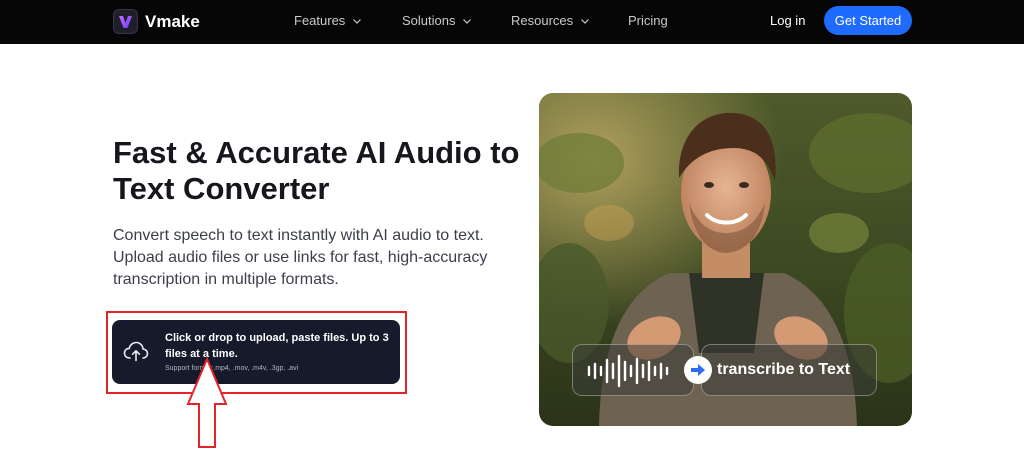 The width and height of the screenshot is (1024, 465). I want to click on nav-pricing: Pricing, so click(648, 20).